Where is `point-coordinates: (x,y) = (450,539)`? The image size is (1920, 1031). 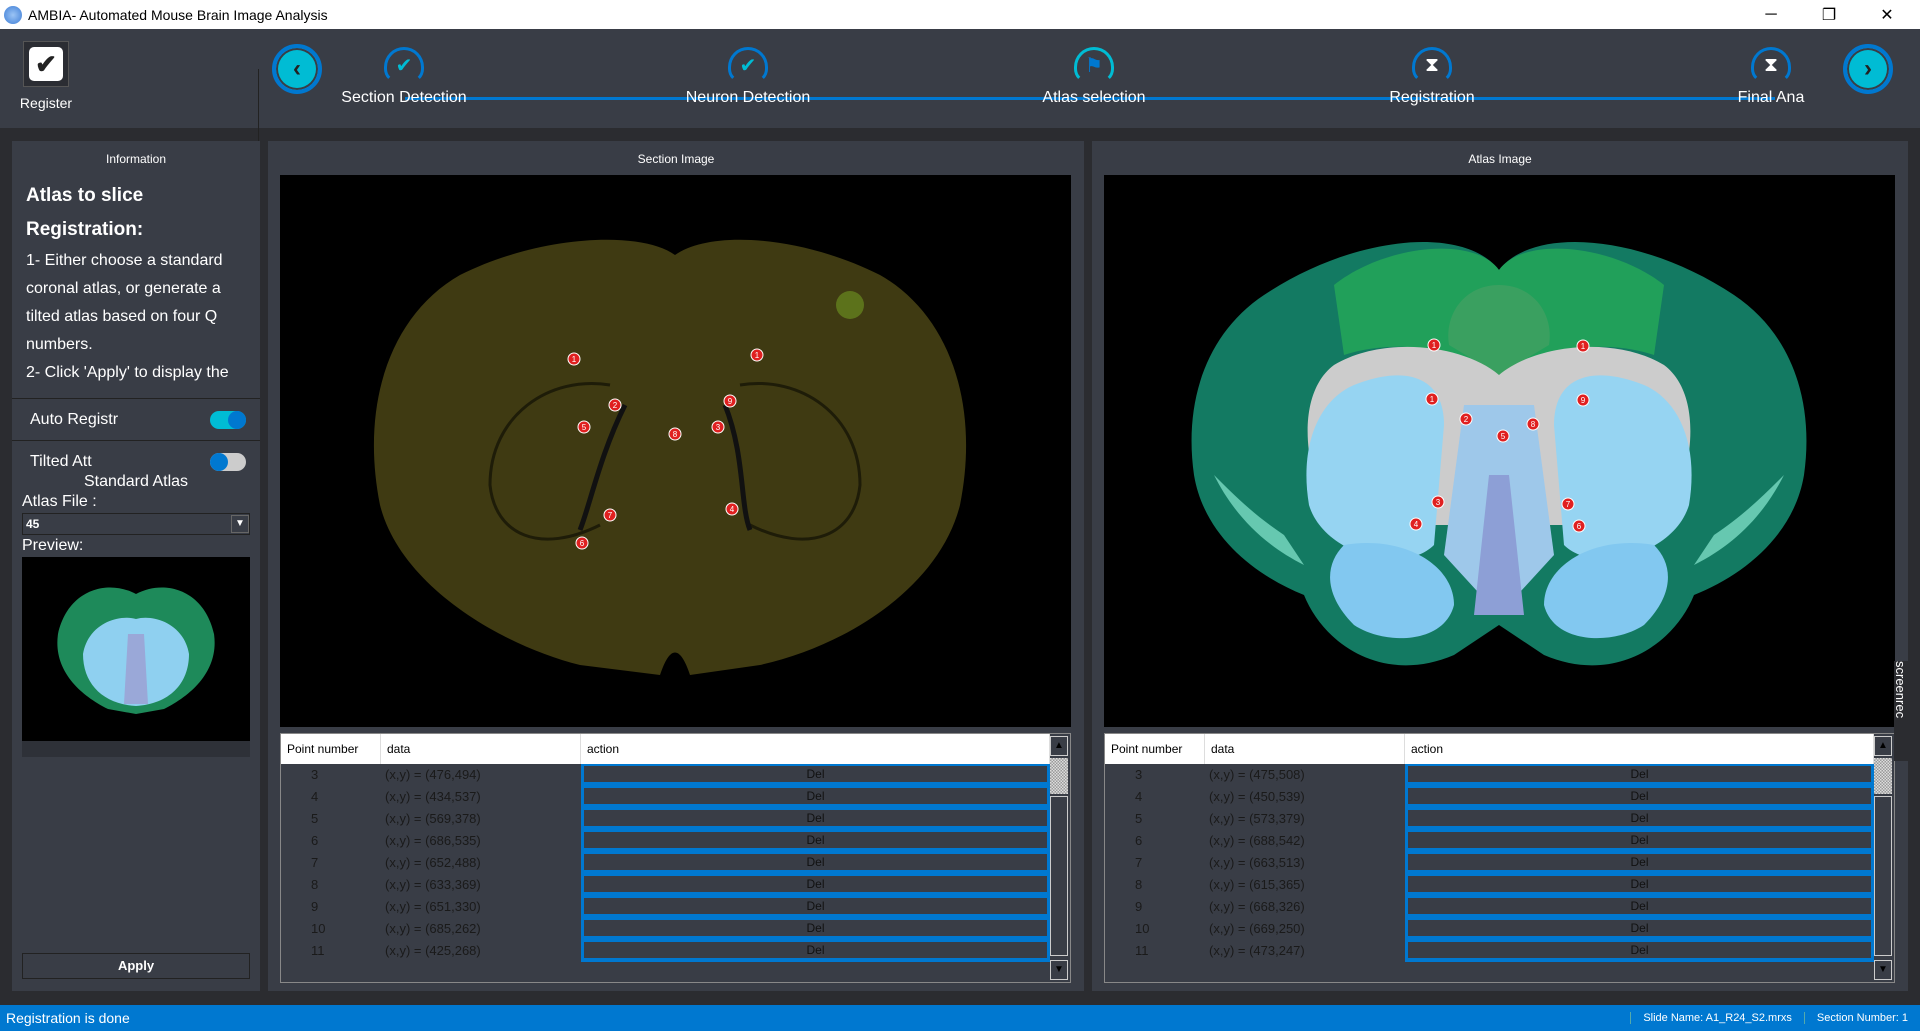
point-coordinates: (x,y) = (450,539) is located at coordinates (1257, 796).